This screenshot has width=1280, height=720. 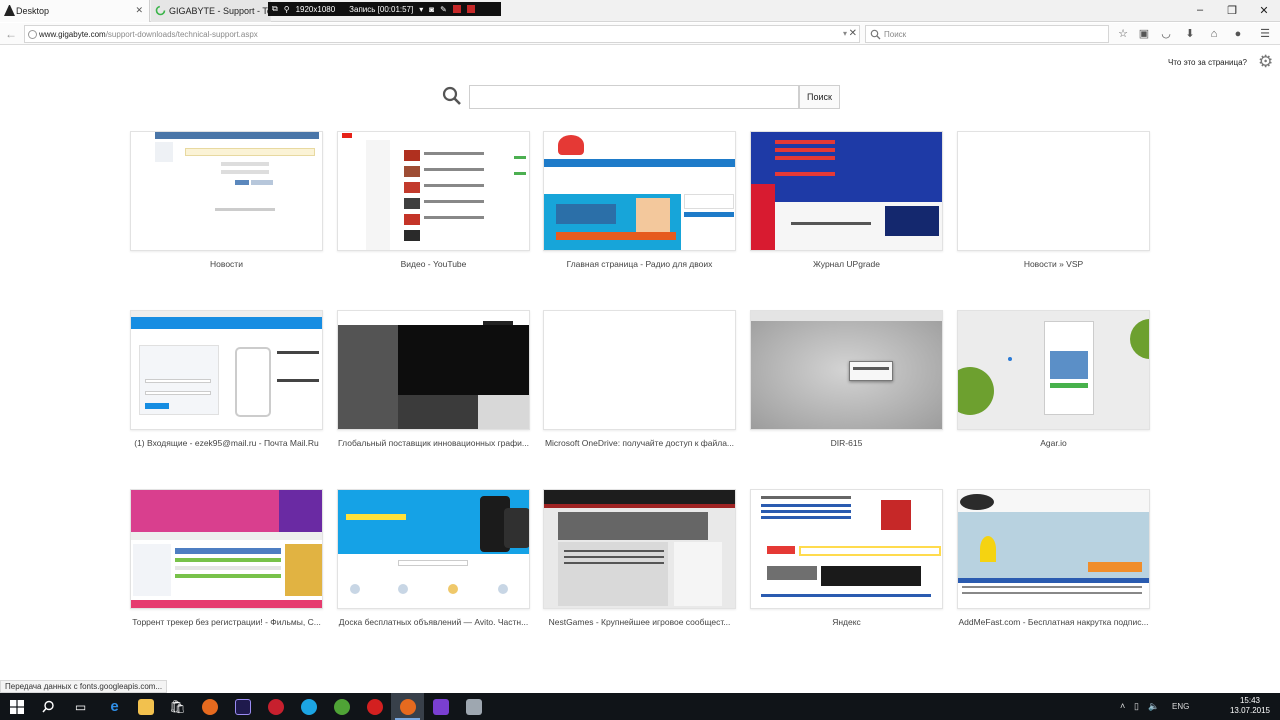 I want to click on pocket-icon: ◡, so click(x=1166, y=34).